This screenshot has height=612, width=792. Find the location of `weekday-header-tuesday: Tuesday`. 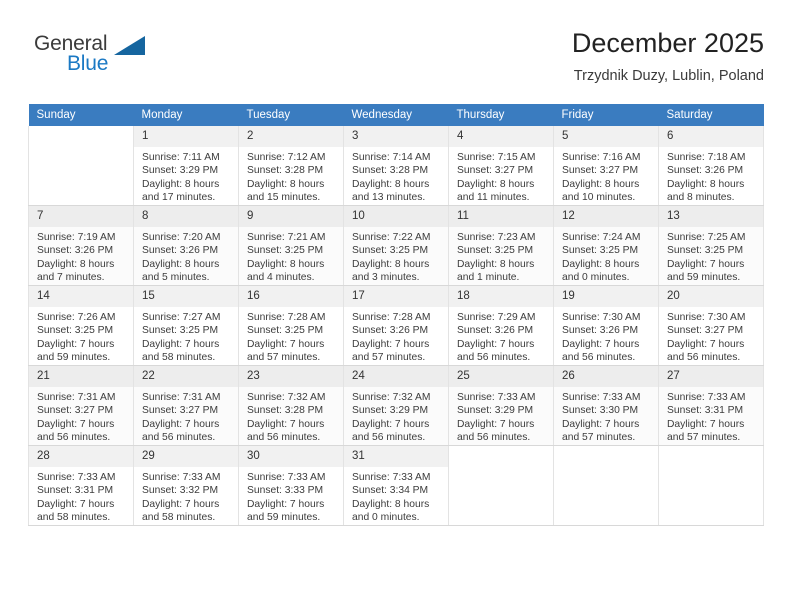

weekday-header-tuesday: Tuesday is located at coordinates (291, 115).